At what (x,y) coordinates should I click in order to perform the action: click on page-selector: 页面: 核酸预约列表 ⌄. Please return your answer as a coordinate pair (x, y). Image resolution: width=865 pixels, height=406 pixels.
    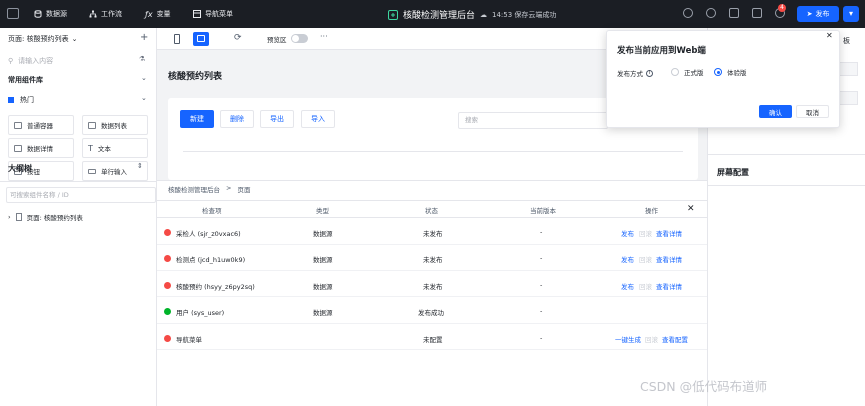
    Looking at the image, I should click on (42, 39).